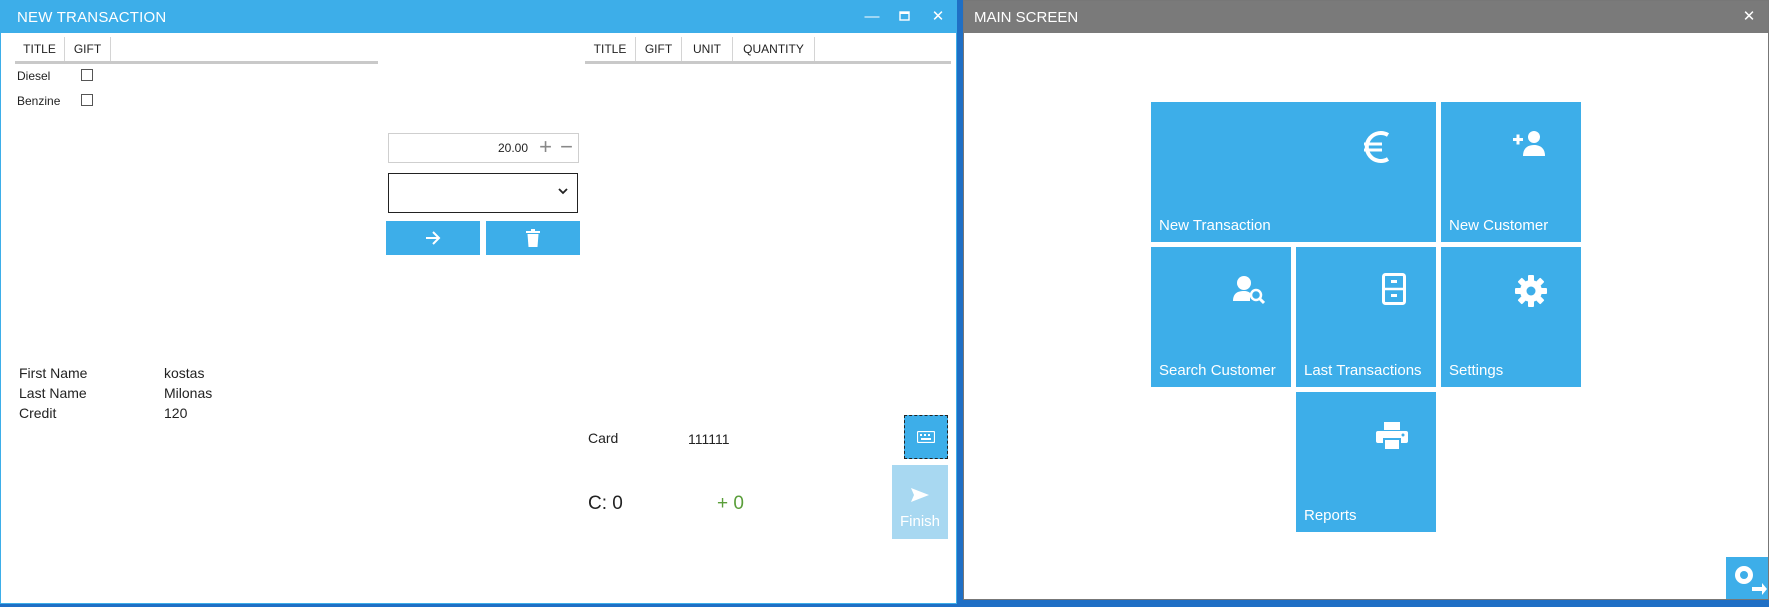 The width and height of the screenshot is (1769, 607). I want to click on tile-reports: Reports, so click(1366, 462).